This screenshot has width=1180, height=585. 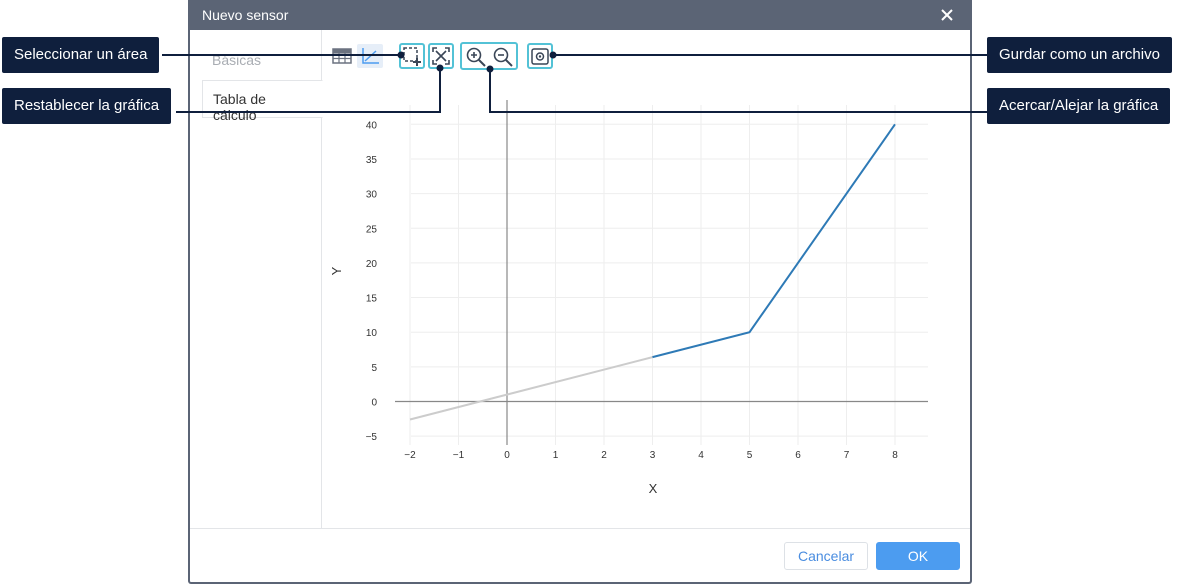 I want to click on callout-select-area: Seleccionar un área, so click(x=81, y=55).